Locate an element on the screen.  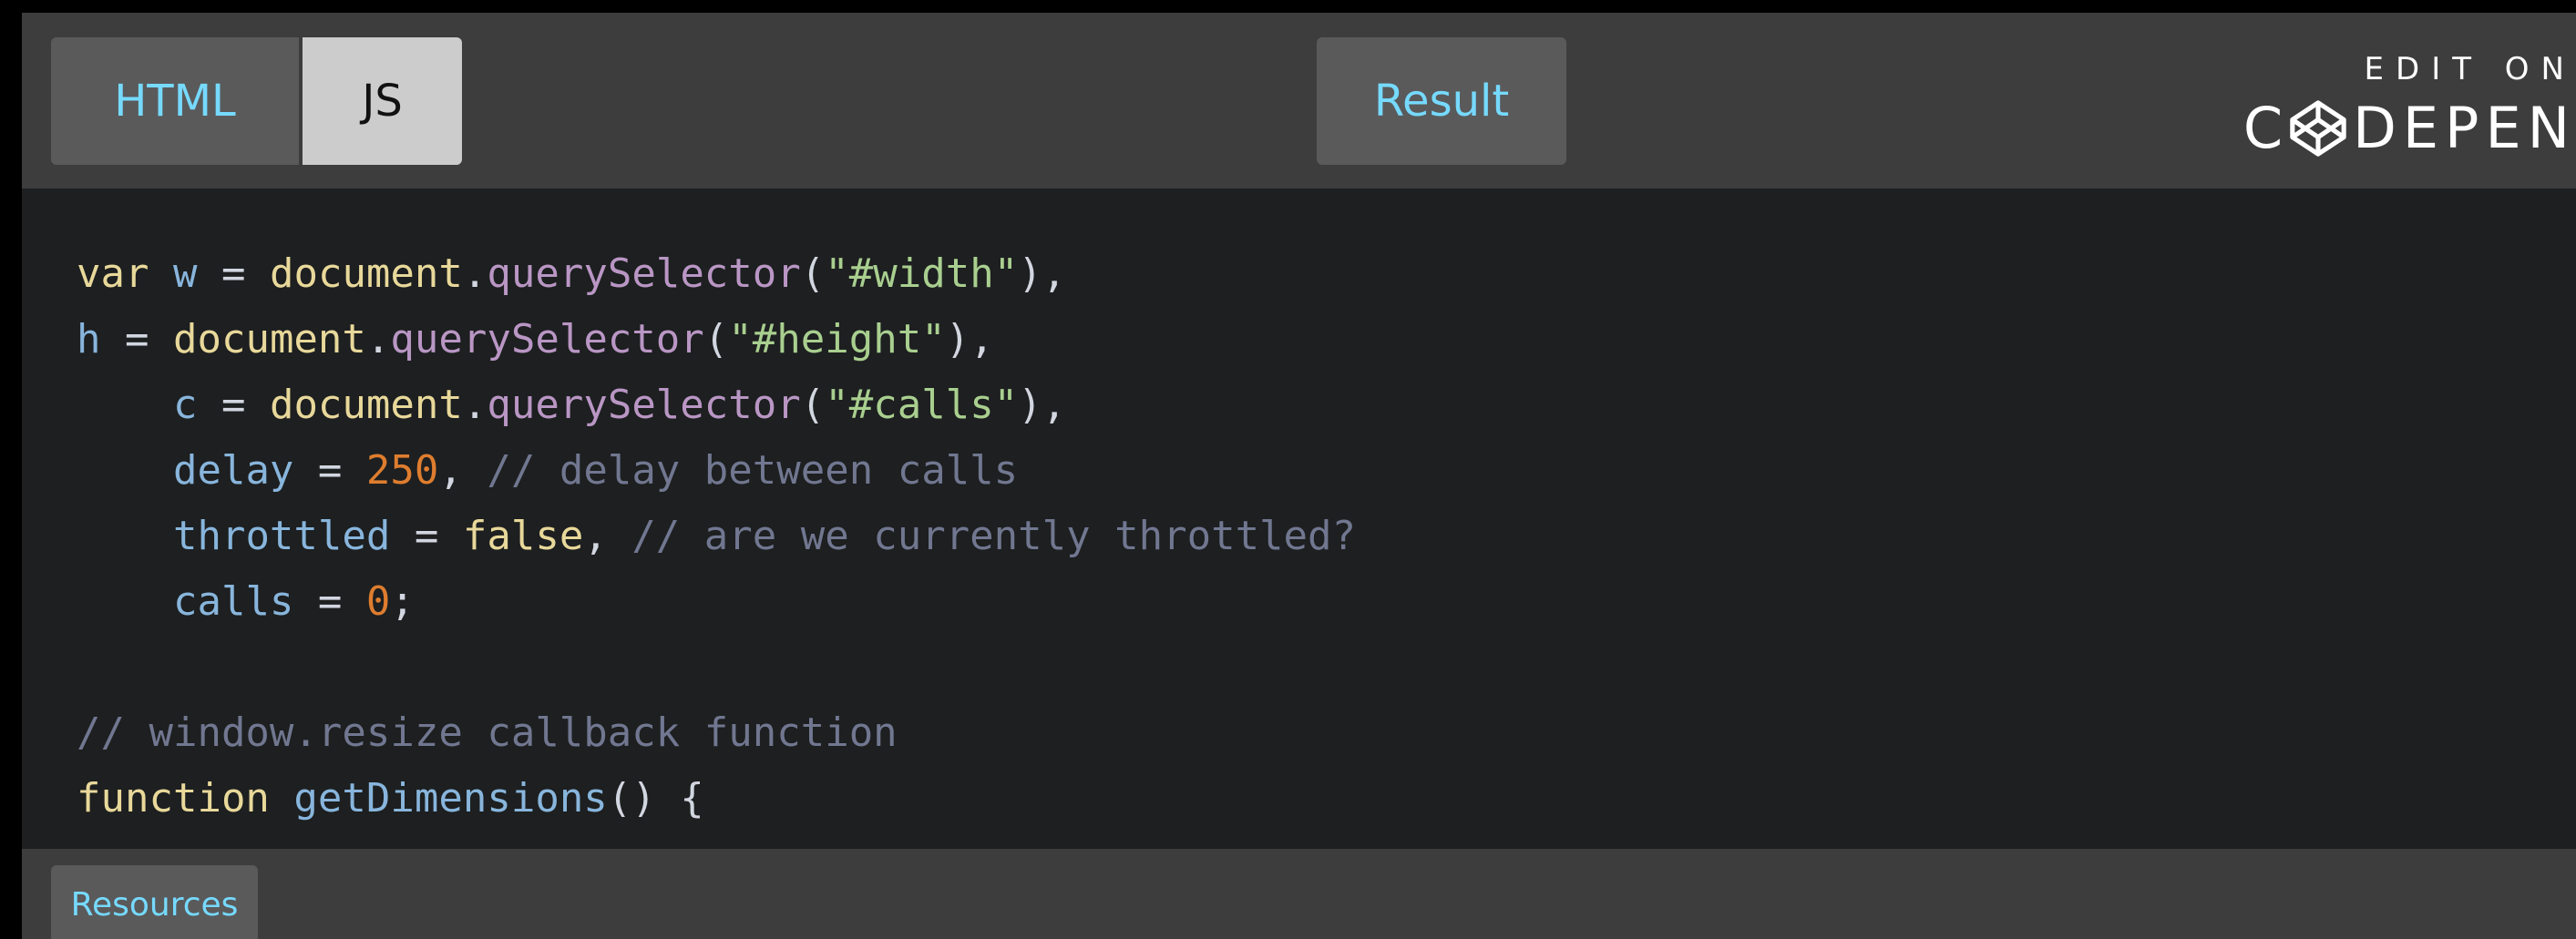
resources-label: Resources is located at coordinates (154, 904).